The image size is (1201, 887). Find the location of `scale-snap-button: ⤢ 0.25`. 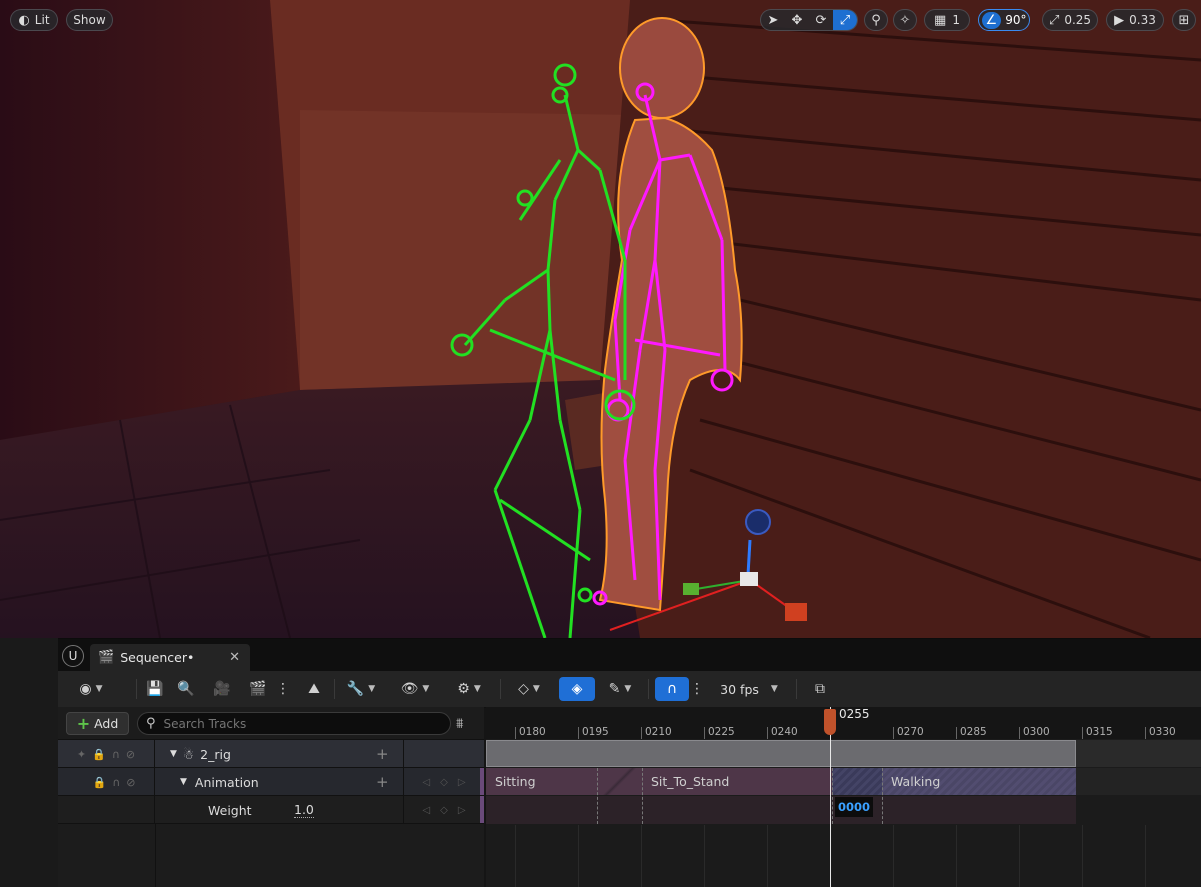

scale-snap-button: ⤢ 0.25 is located at coordinates (1070, 20).